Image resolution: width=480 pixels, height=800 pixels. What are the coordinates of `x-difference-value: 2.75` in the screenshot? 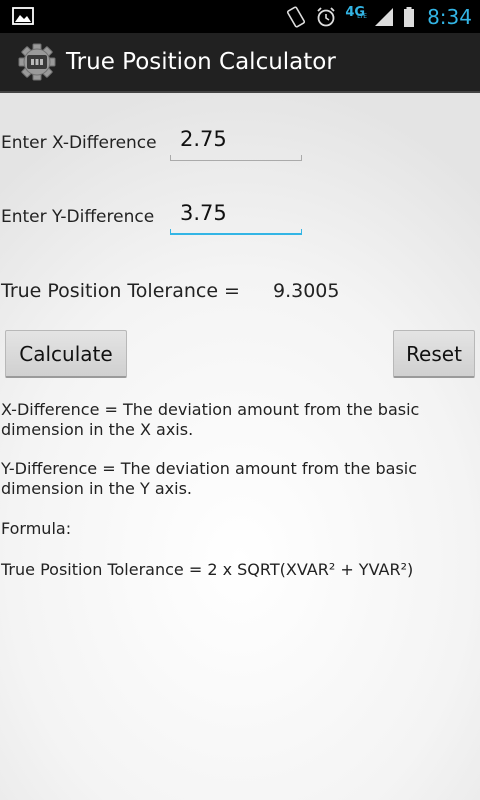 It's located at (203, 139).